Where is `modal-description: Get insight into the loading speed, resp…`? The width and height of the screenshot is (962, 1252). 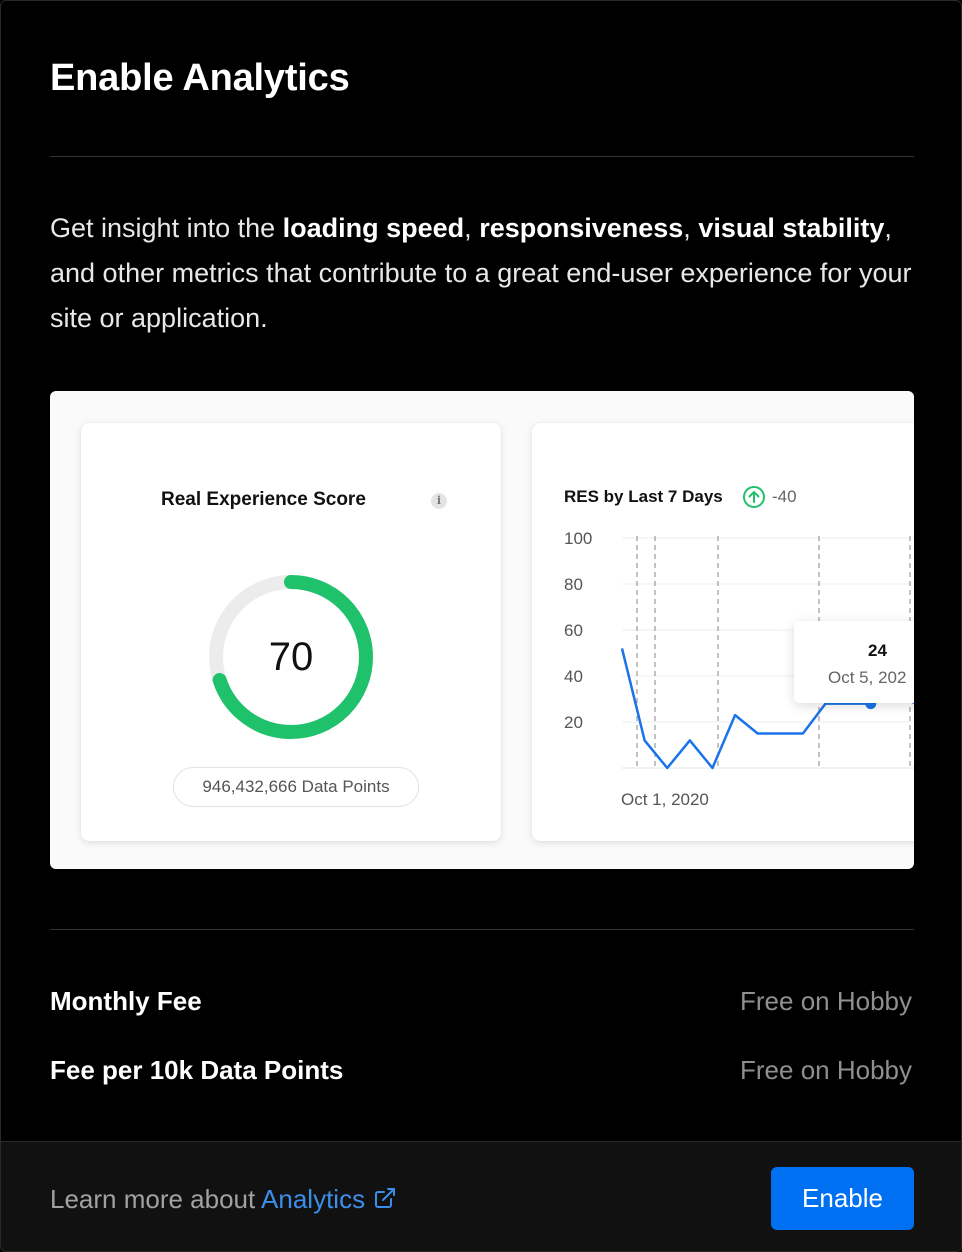 modal-description: Get insight into the loading speed, resp… is located at coordinates (481, 273).